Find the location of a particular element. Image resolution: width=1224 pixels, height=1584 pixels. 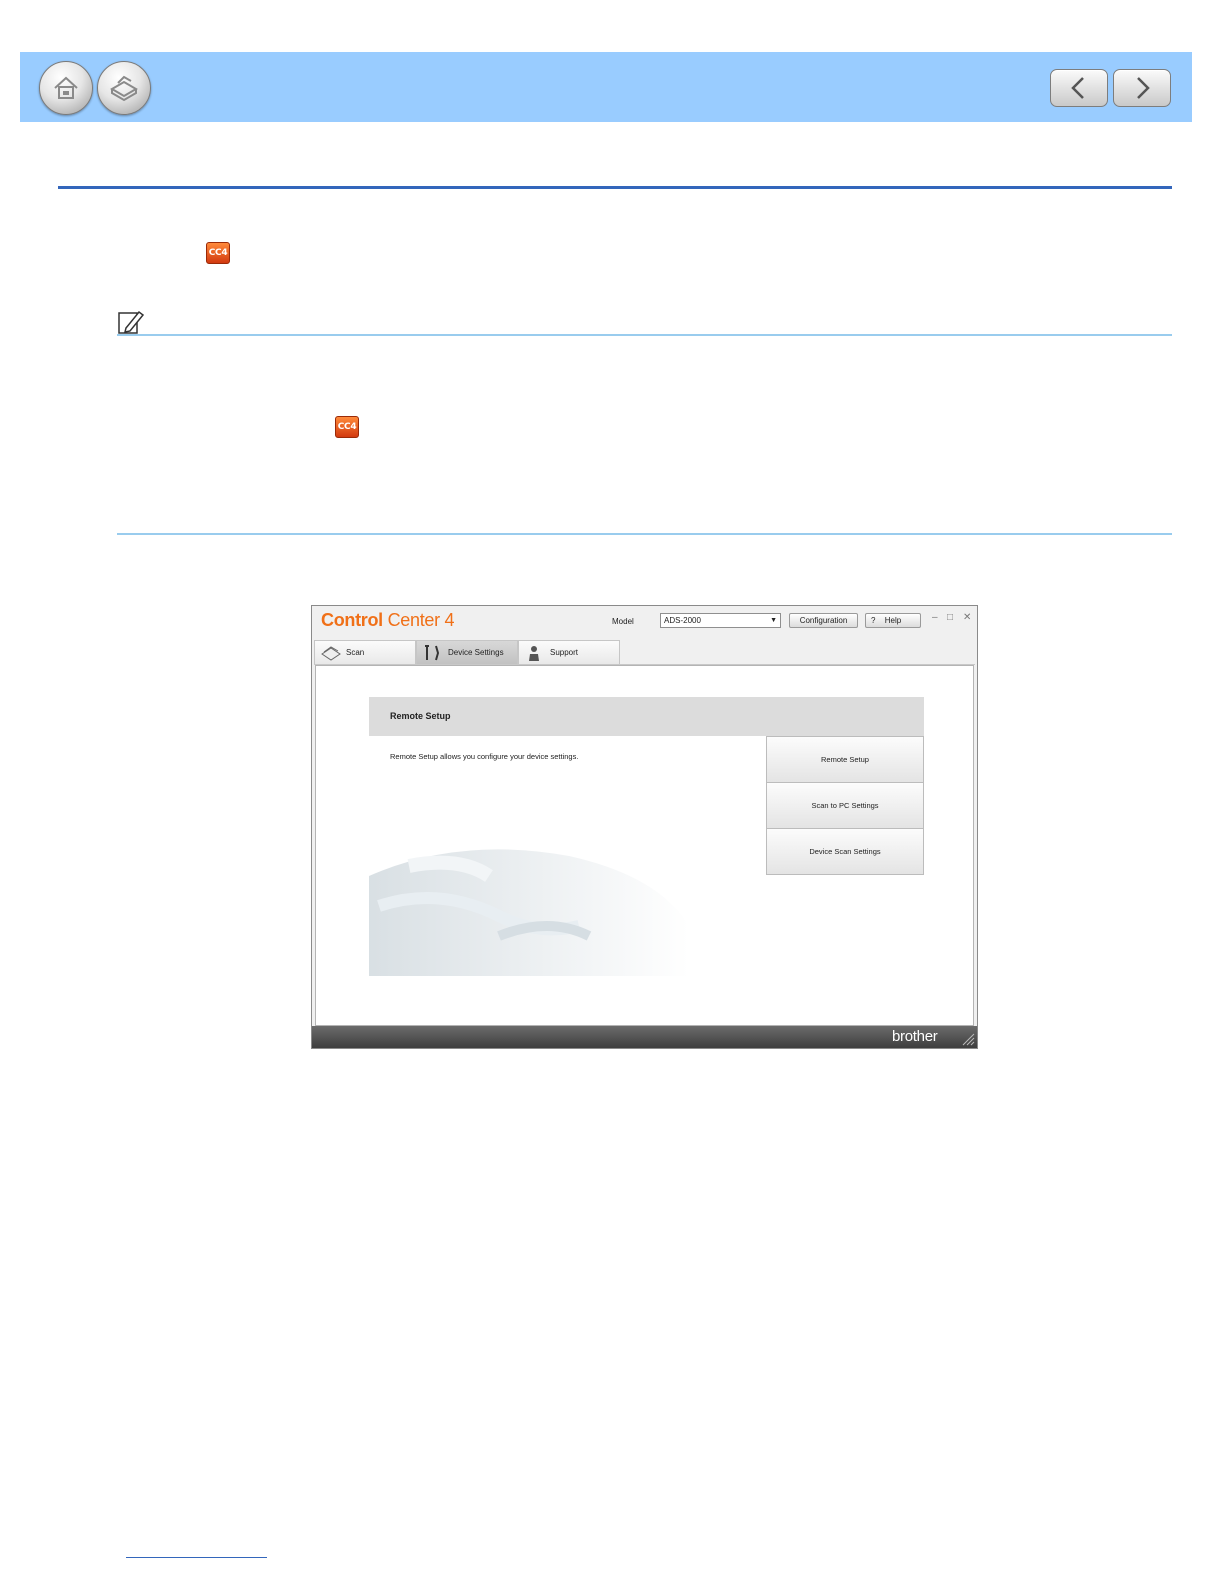

next-page-button is located at coordinates (1142, 88).